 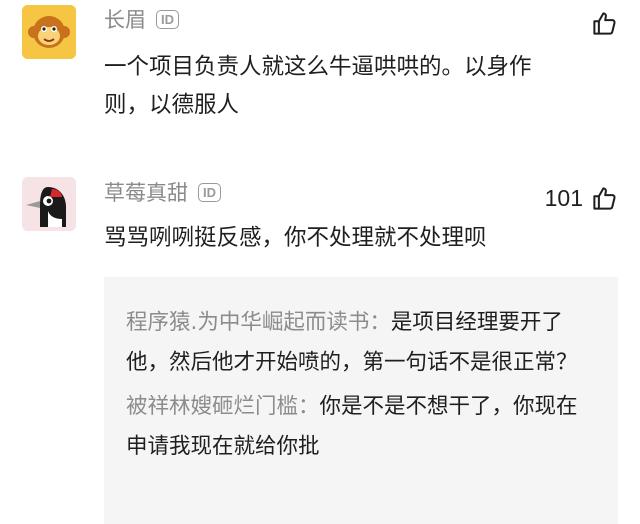 I want to click on comment-username: 长眉 ID, so click(x=141, y=20).